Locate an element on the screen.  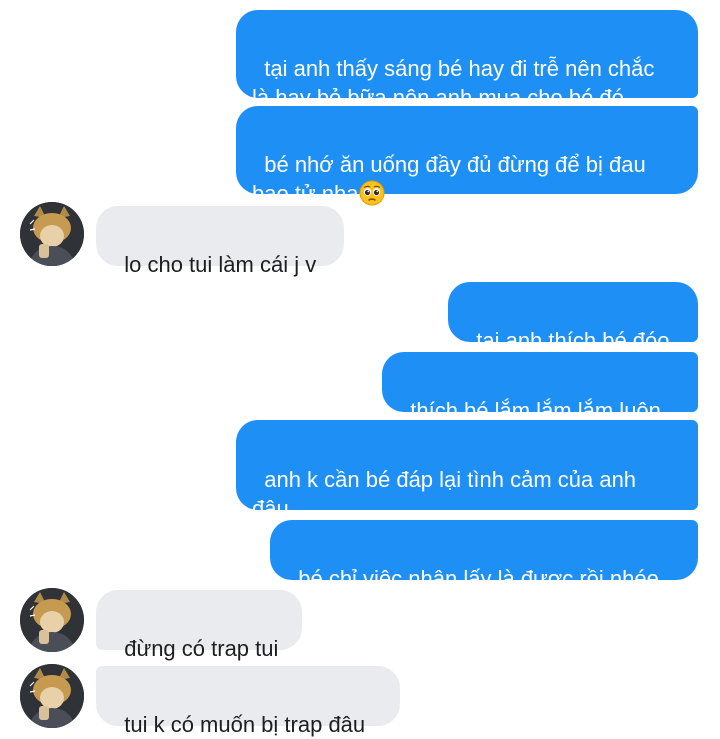
sent-message: bé chỉ việc nhận lấy là được rồi nhée is located at coordinates (484, 555).